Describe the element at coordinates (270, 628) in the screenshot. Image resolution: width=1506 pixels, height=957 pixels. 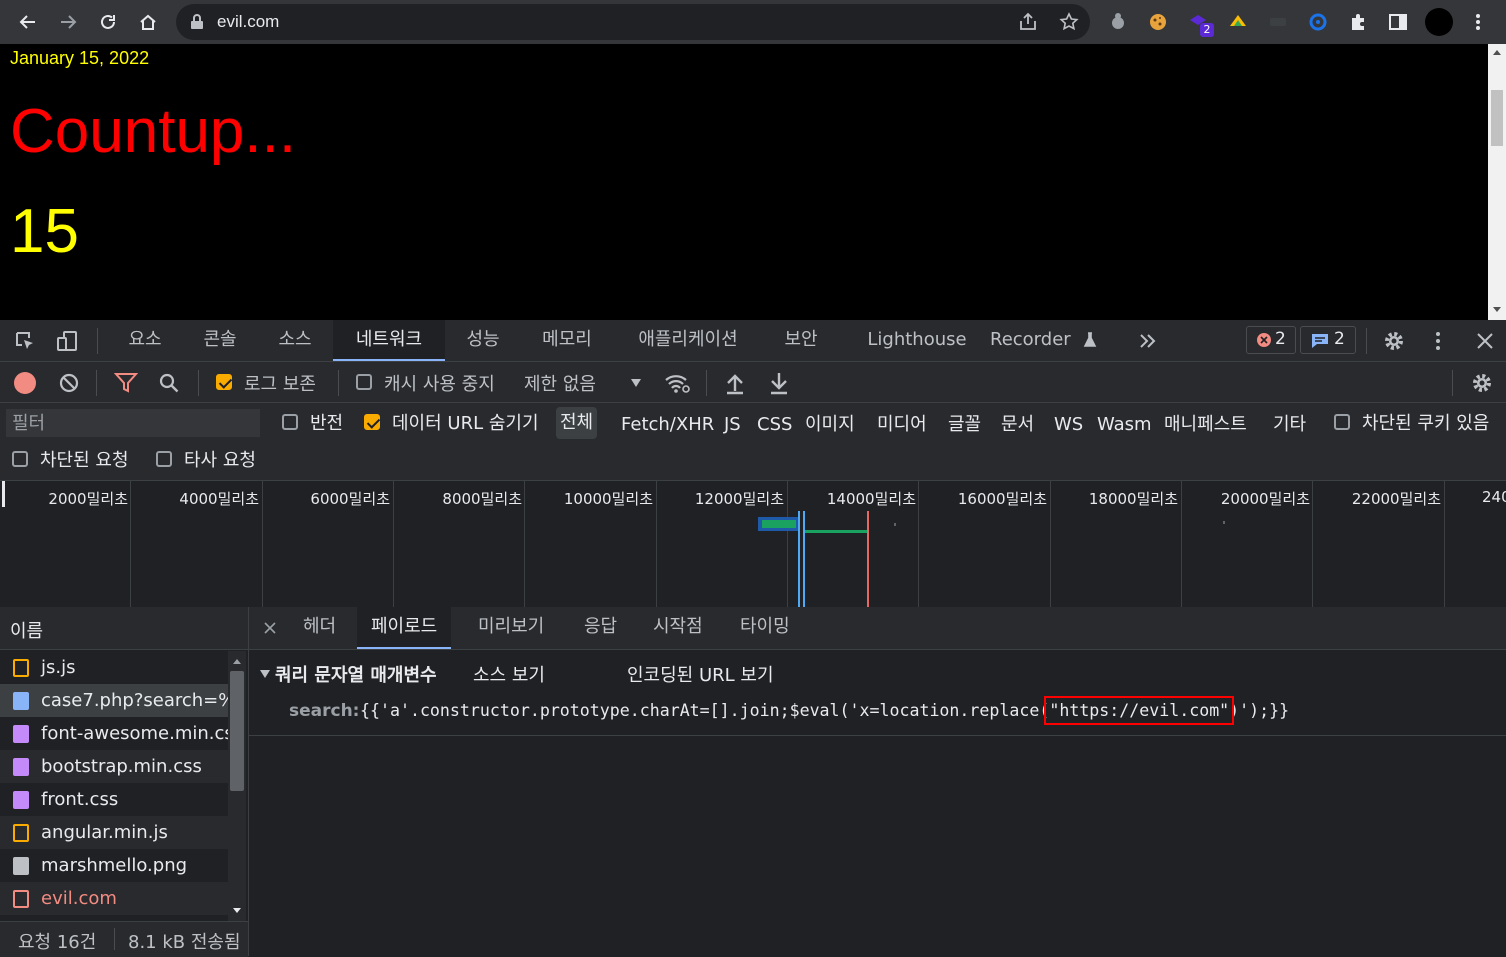
I see `close-detail-icon` at that location.